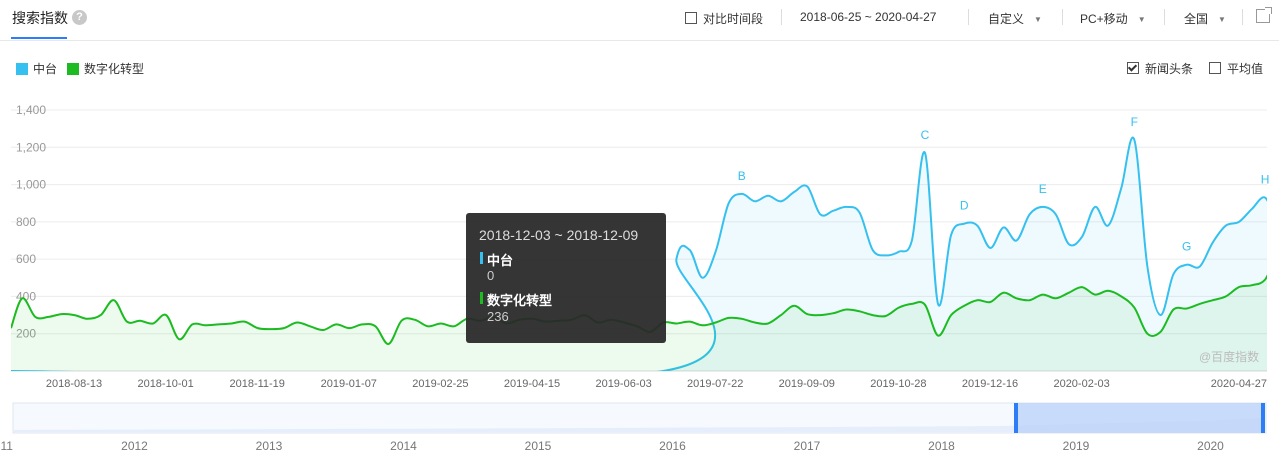  Describe the element at coordinates (941, 446) in the screenshot. I see `navigator-year-label: 2018` at that location.